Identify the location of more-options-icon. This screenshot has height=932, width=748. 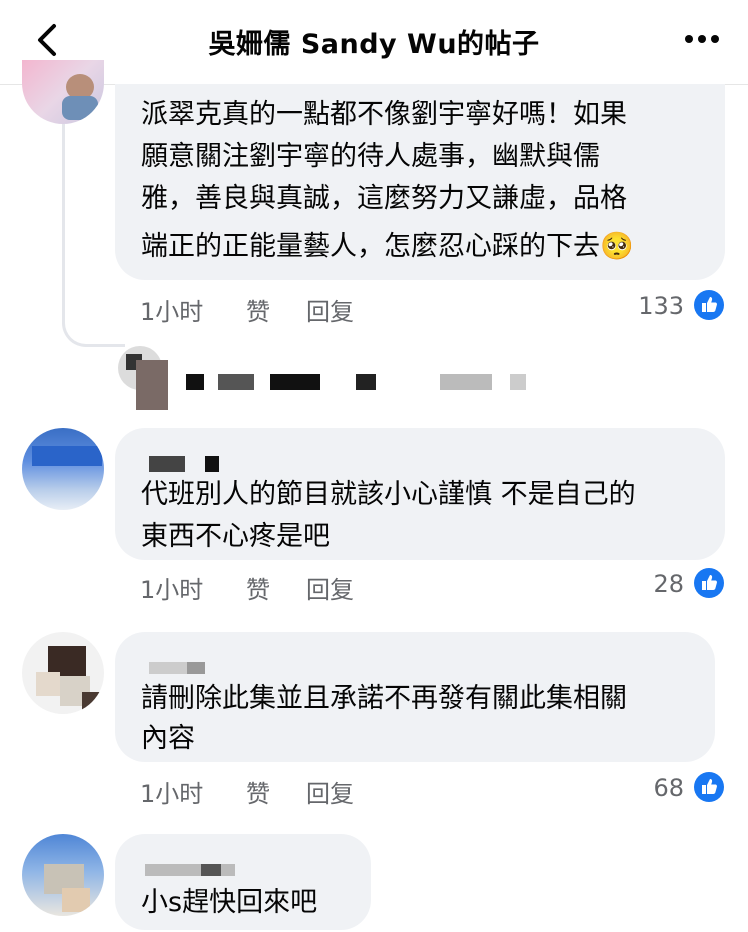
(702, 39).